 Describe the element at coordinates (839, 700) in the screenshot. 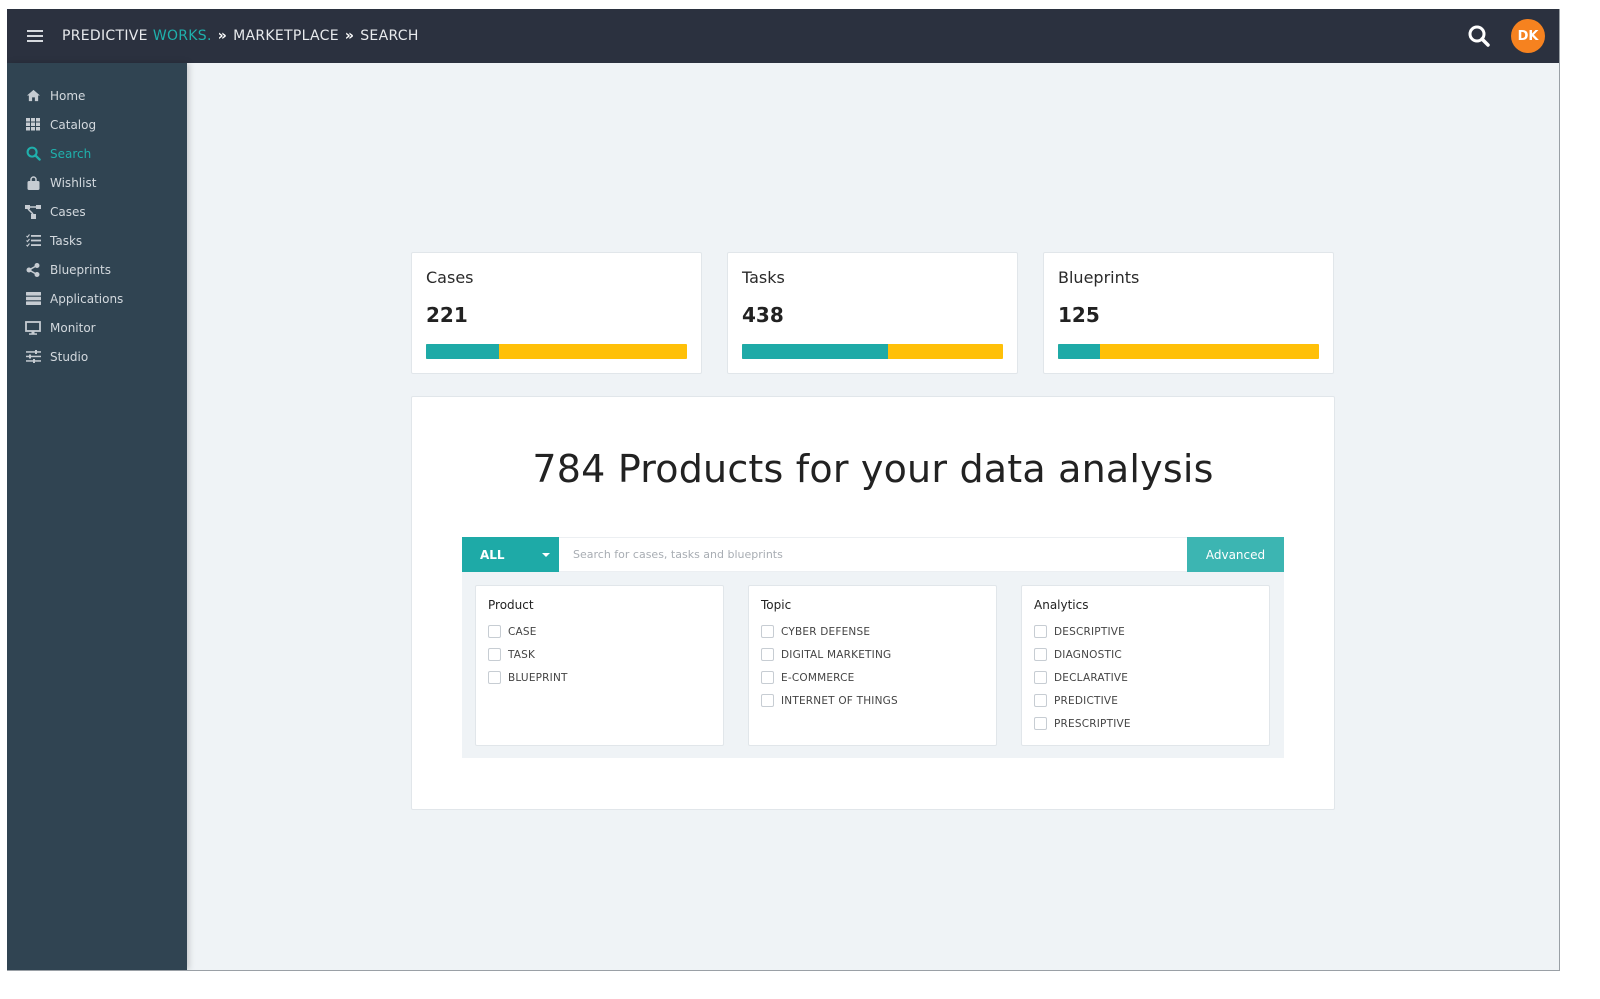

I see `filter-option-label: INTERNET OF THINGS` at that location.